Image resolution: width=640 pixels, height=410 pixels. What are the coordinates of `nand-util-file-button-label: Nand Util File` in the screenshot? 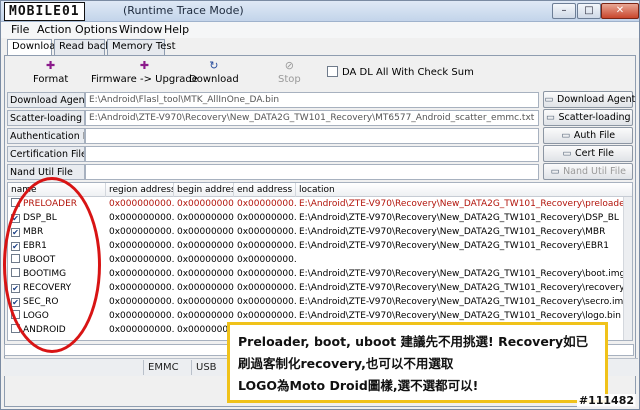 It's located at (594, 171).